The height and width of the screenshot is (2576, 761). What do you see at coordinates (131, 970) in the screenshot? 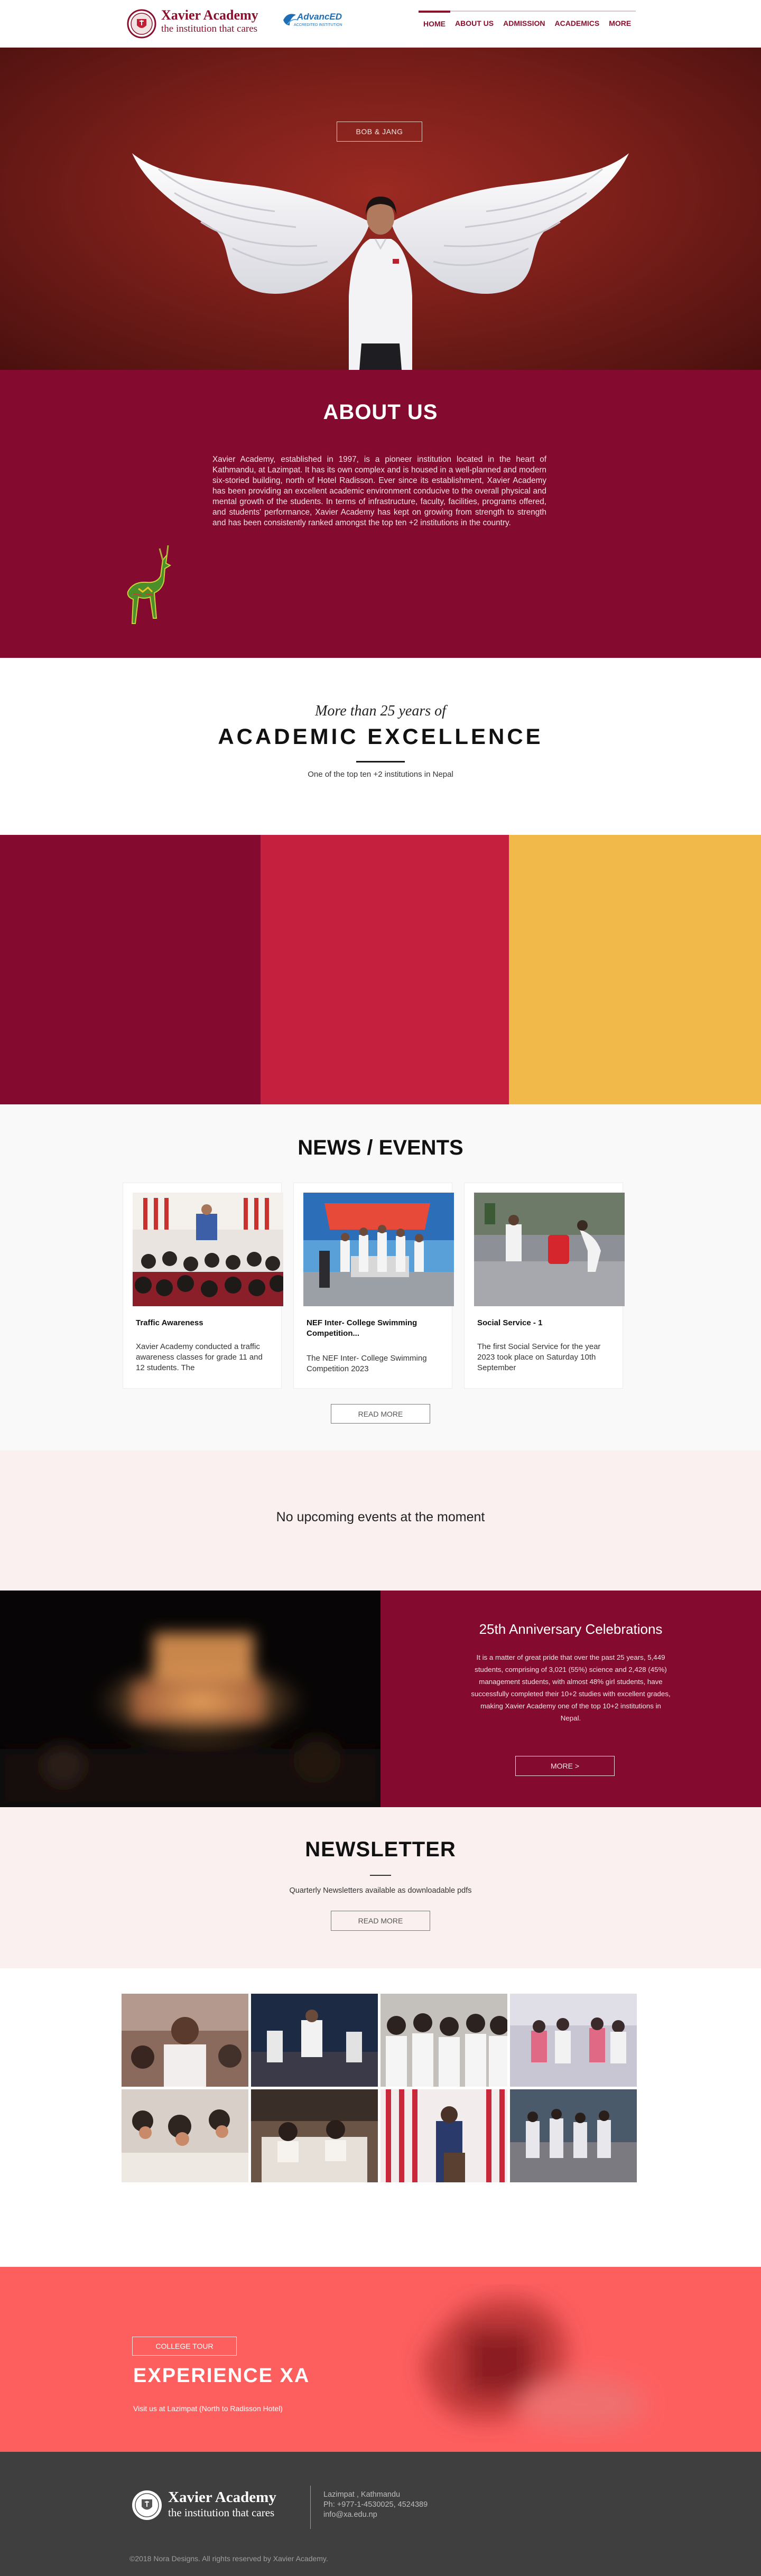
I see `color-band-maroon` at bounding box center [131, 970].